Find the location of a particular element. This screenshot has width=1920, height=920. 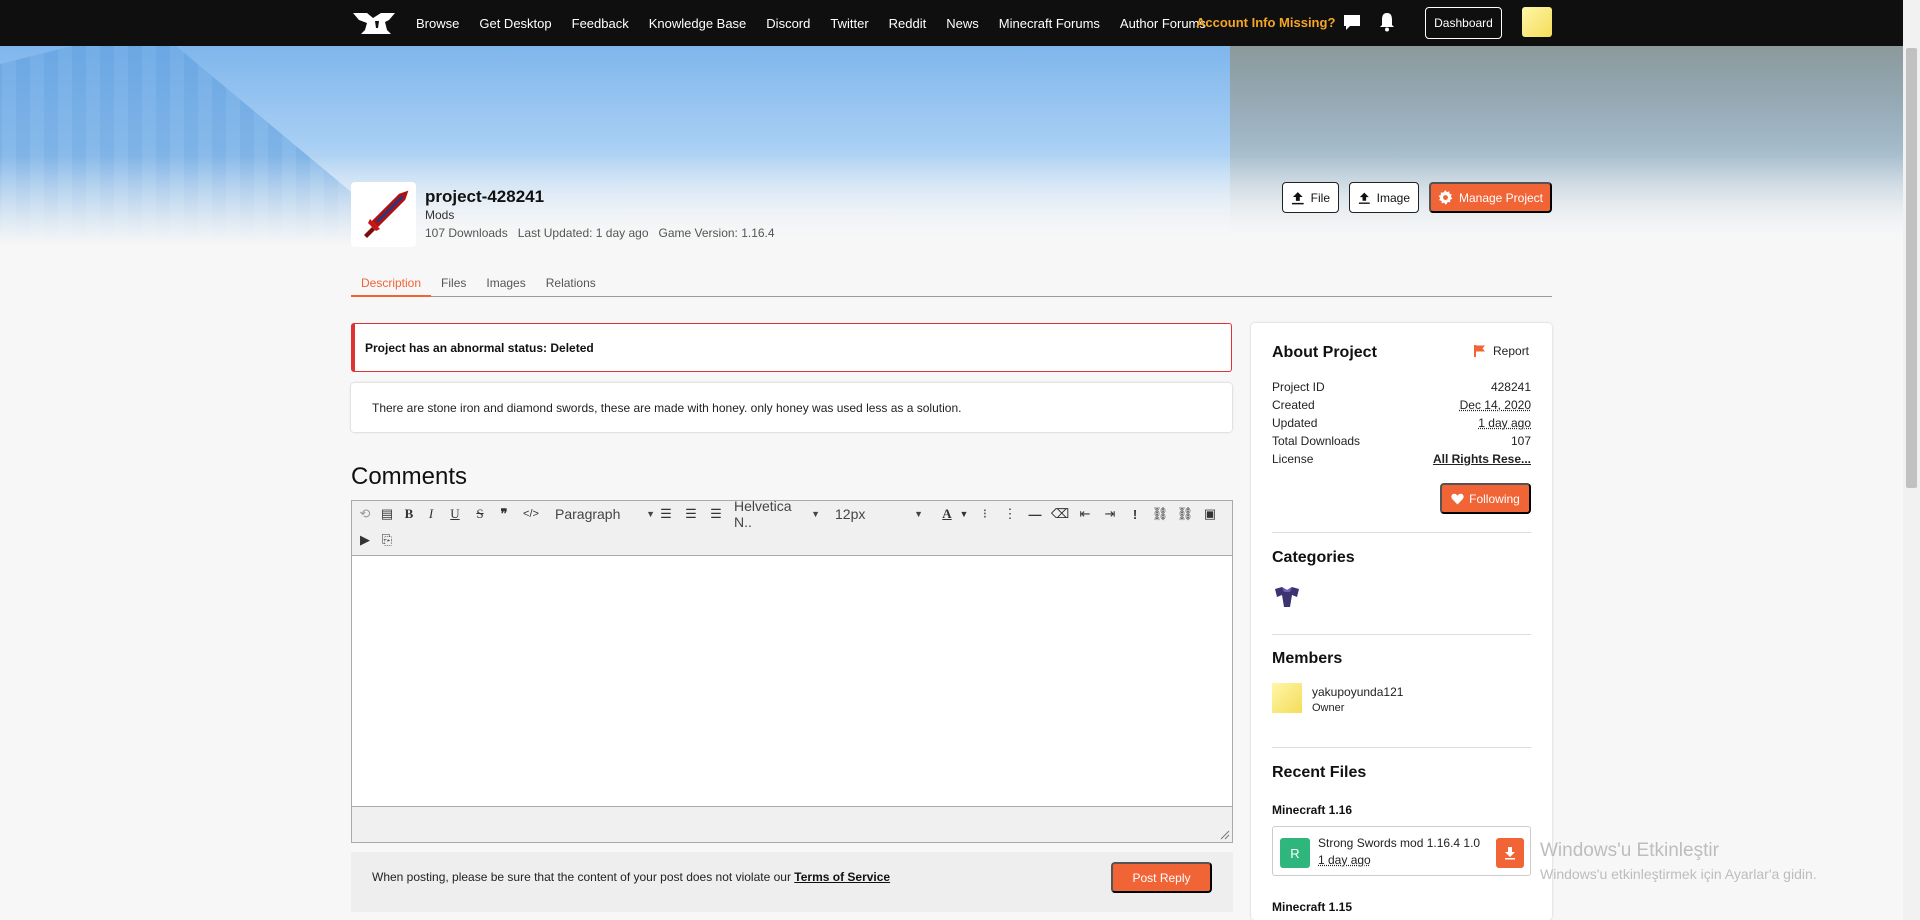

nav-link-twitter: Twitter is located at coordinates (849, 23).